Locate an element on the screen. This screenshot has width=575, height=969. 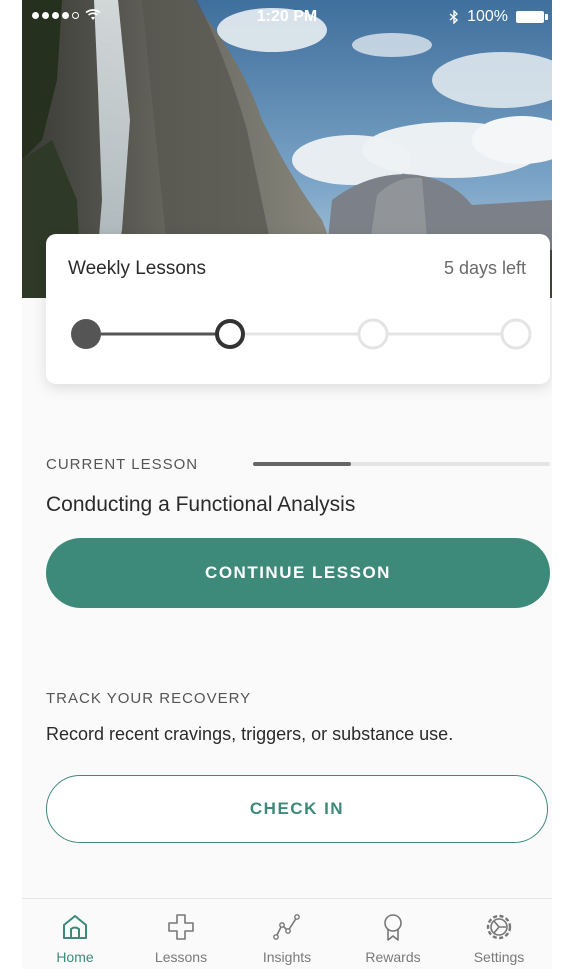
bluetooth-icon is located at coordinates (454, 17).